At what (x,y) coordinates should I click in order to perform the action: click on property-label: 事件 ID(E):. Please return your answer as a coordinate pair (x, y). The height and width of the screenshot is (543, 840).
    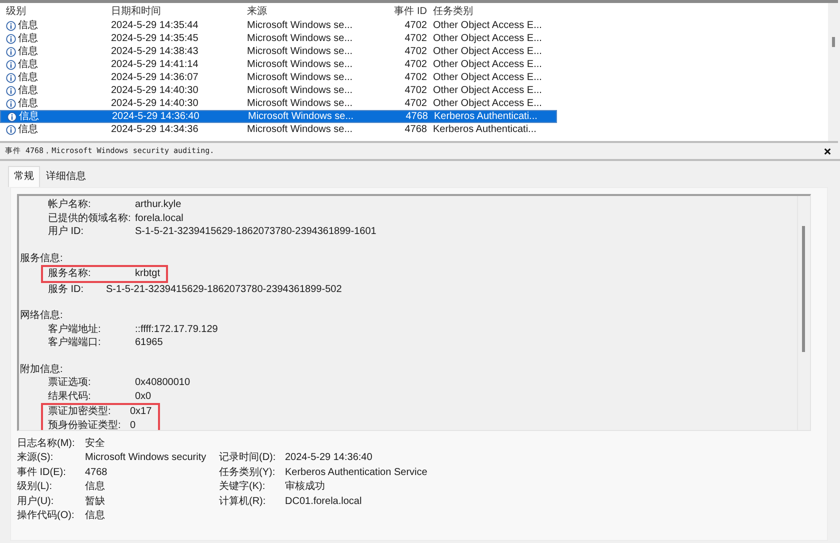
    Looking at the image, I should click on (42, 473).